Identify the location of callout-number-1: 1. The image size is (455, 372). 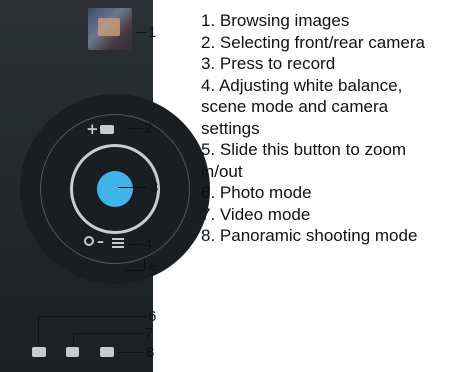
(152, 32).